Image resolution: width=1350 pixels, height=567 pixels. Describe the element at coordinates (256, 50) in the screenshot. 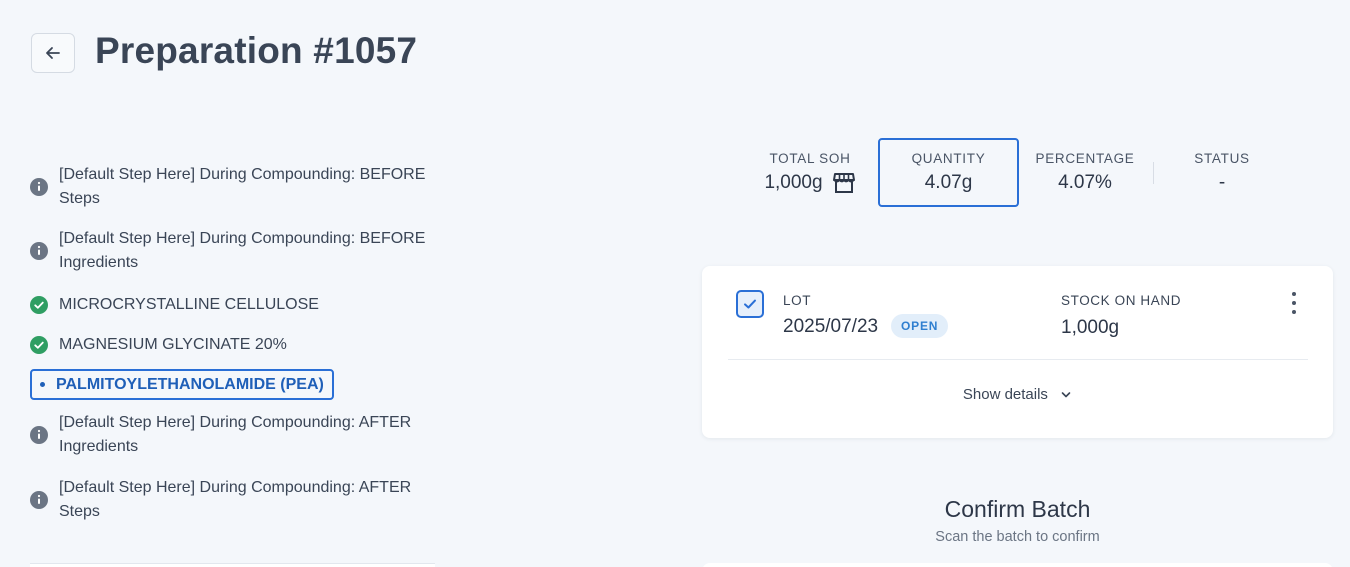

I see `page-title: Preparation #1057` at that location.